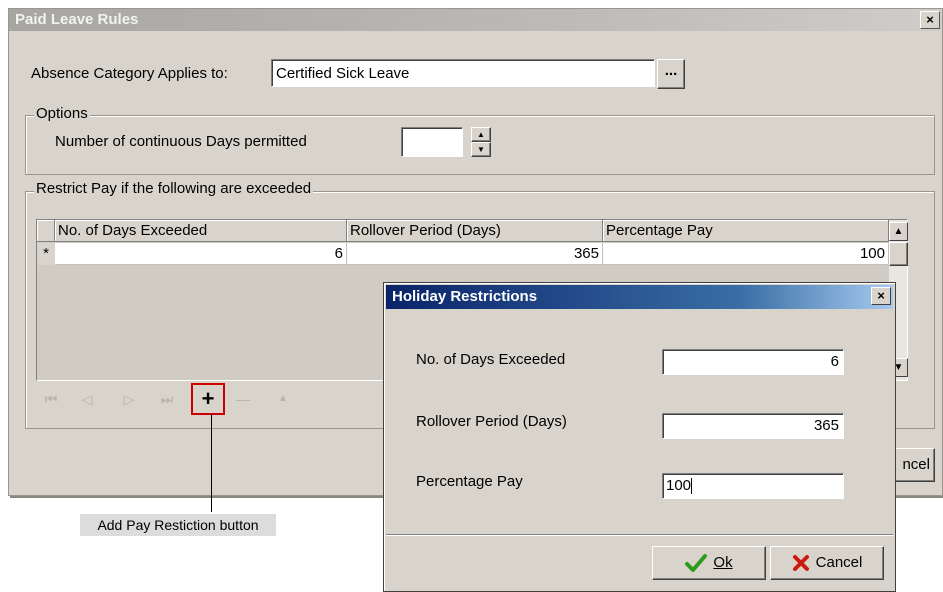  What do you see at coordinates (753, 362) in the screenshot?
I see `days-exceeded-input: 6` at bounding box center [753, 362].